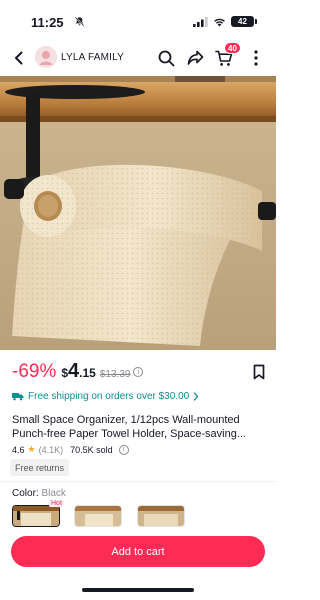 The height and width of the screenshot is (600, 320). I want to click on hot-badge: Hot, so click(56, 503).